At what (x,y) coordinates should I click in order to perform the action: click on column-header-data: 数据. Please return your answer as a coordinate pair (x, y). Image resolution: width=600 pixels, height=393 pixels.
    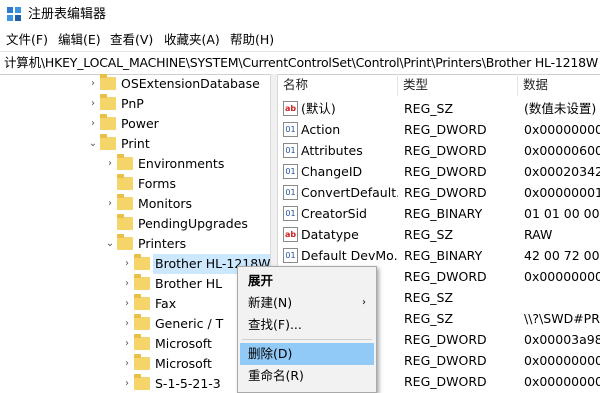
    Looking at the image, I should click on (559, 85).